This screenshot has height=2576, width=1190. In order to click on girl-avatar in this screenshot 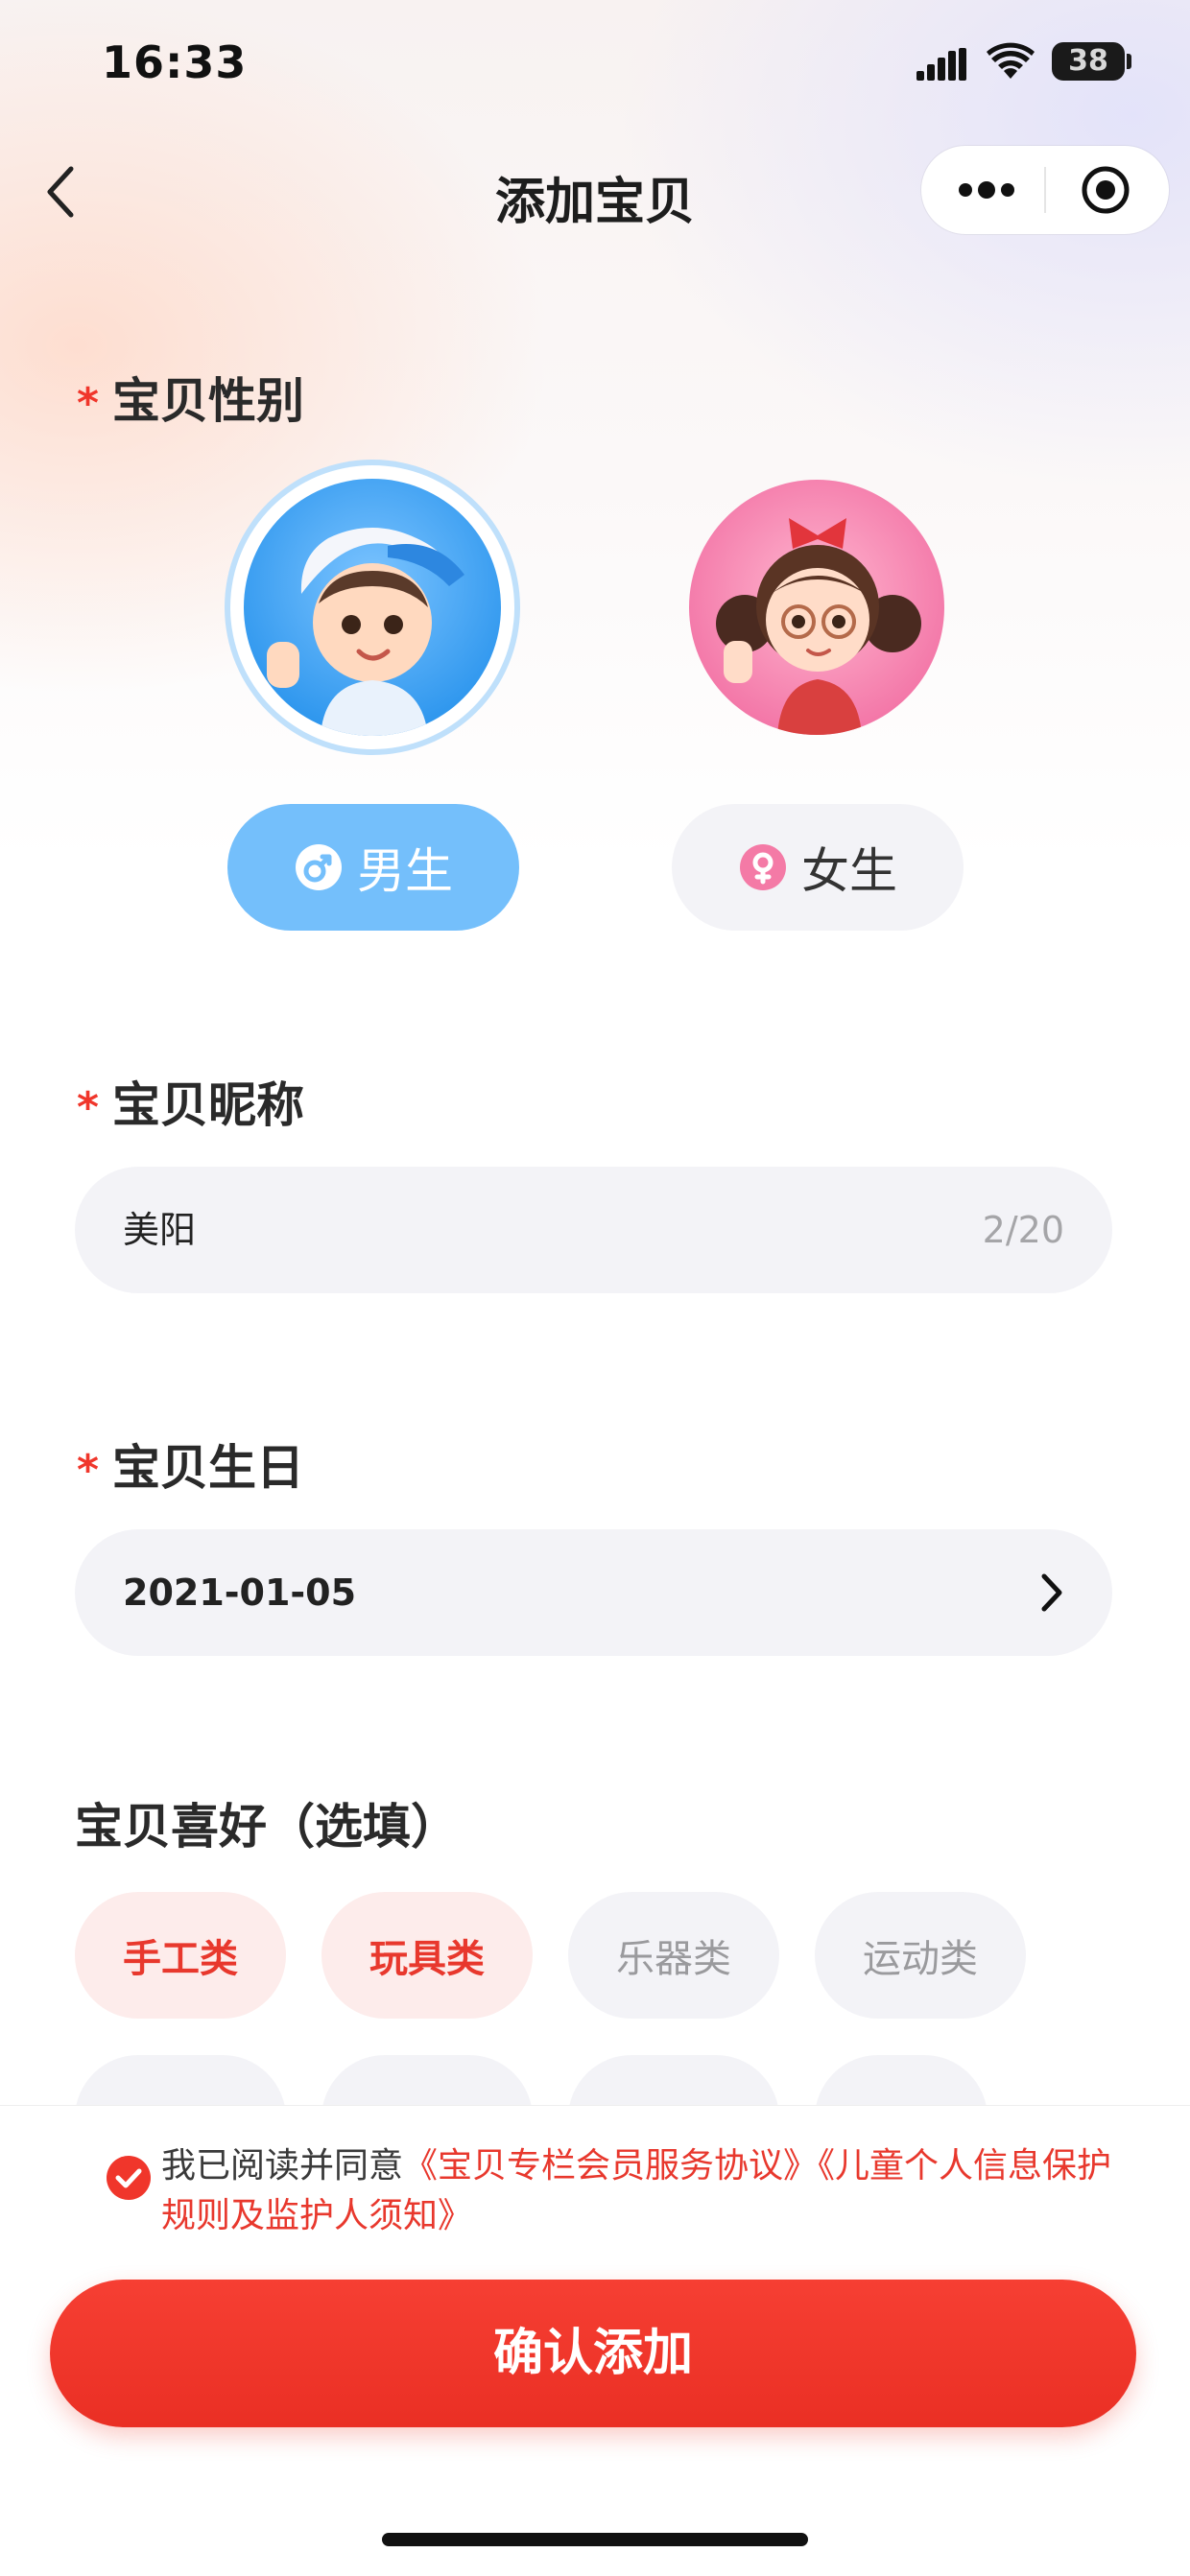, I will do `click(817, 607)`.